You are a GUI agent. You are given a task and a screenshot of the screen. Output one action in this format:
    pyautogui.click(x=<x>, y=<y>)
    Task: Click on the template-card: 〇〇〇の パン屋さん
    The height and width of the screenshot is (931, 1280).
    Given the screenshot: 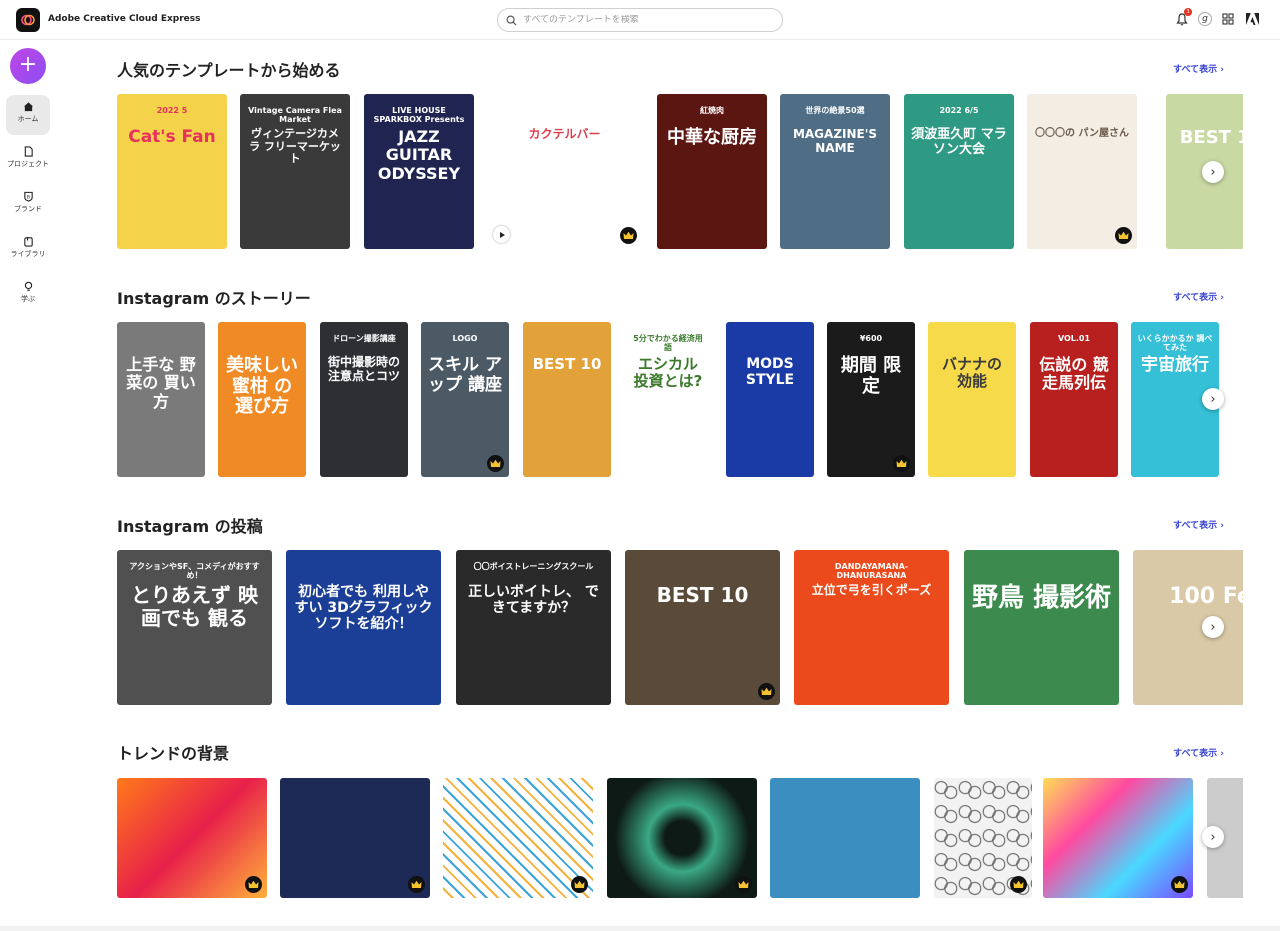 What is the action you would take?
    pyautogui.click(x=1082, y=171)
    